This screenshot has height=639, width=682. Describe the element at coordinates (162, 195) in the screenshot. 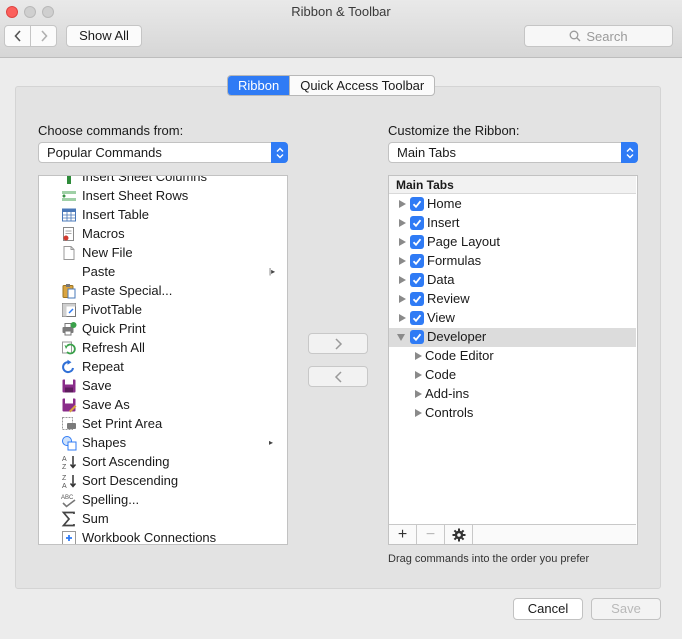

I see `command-item: Insert Sheet Rows` at that location.